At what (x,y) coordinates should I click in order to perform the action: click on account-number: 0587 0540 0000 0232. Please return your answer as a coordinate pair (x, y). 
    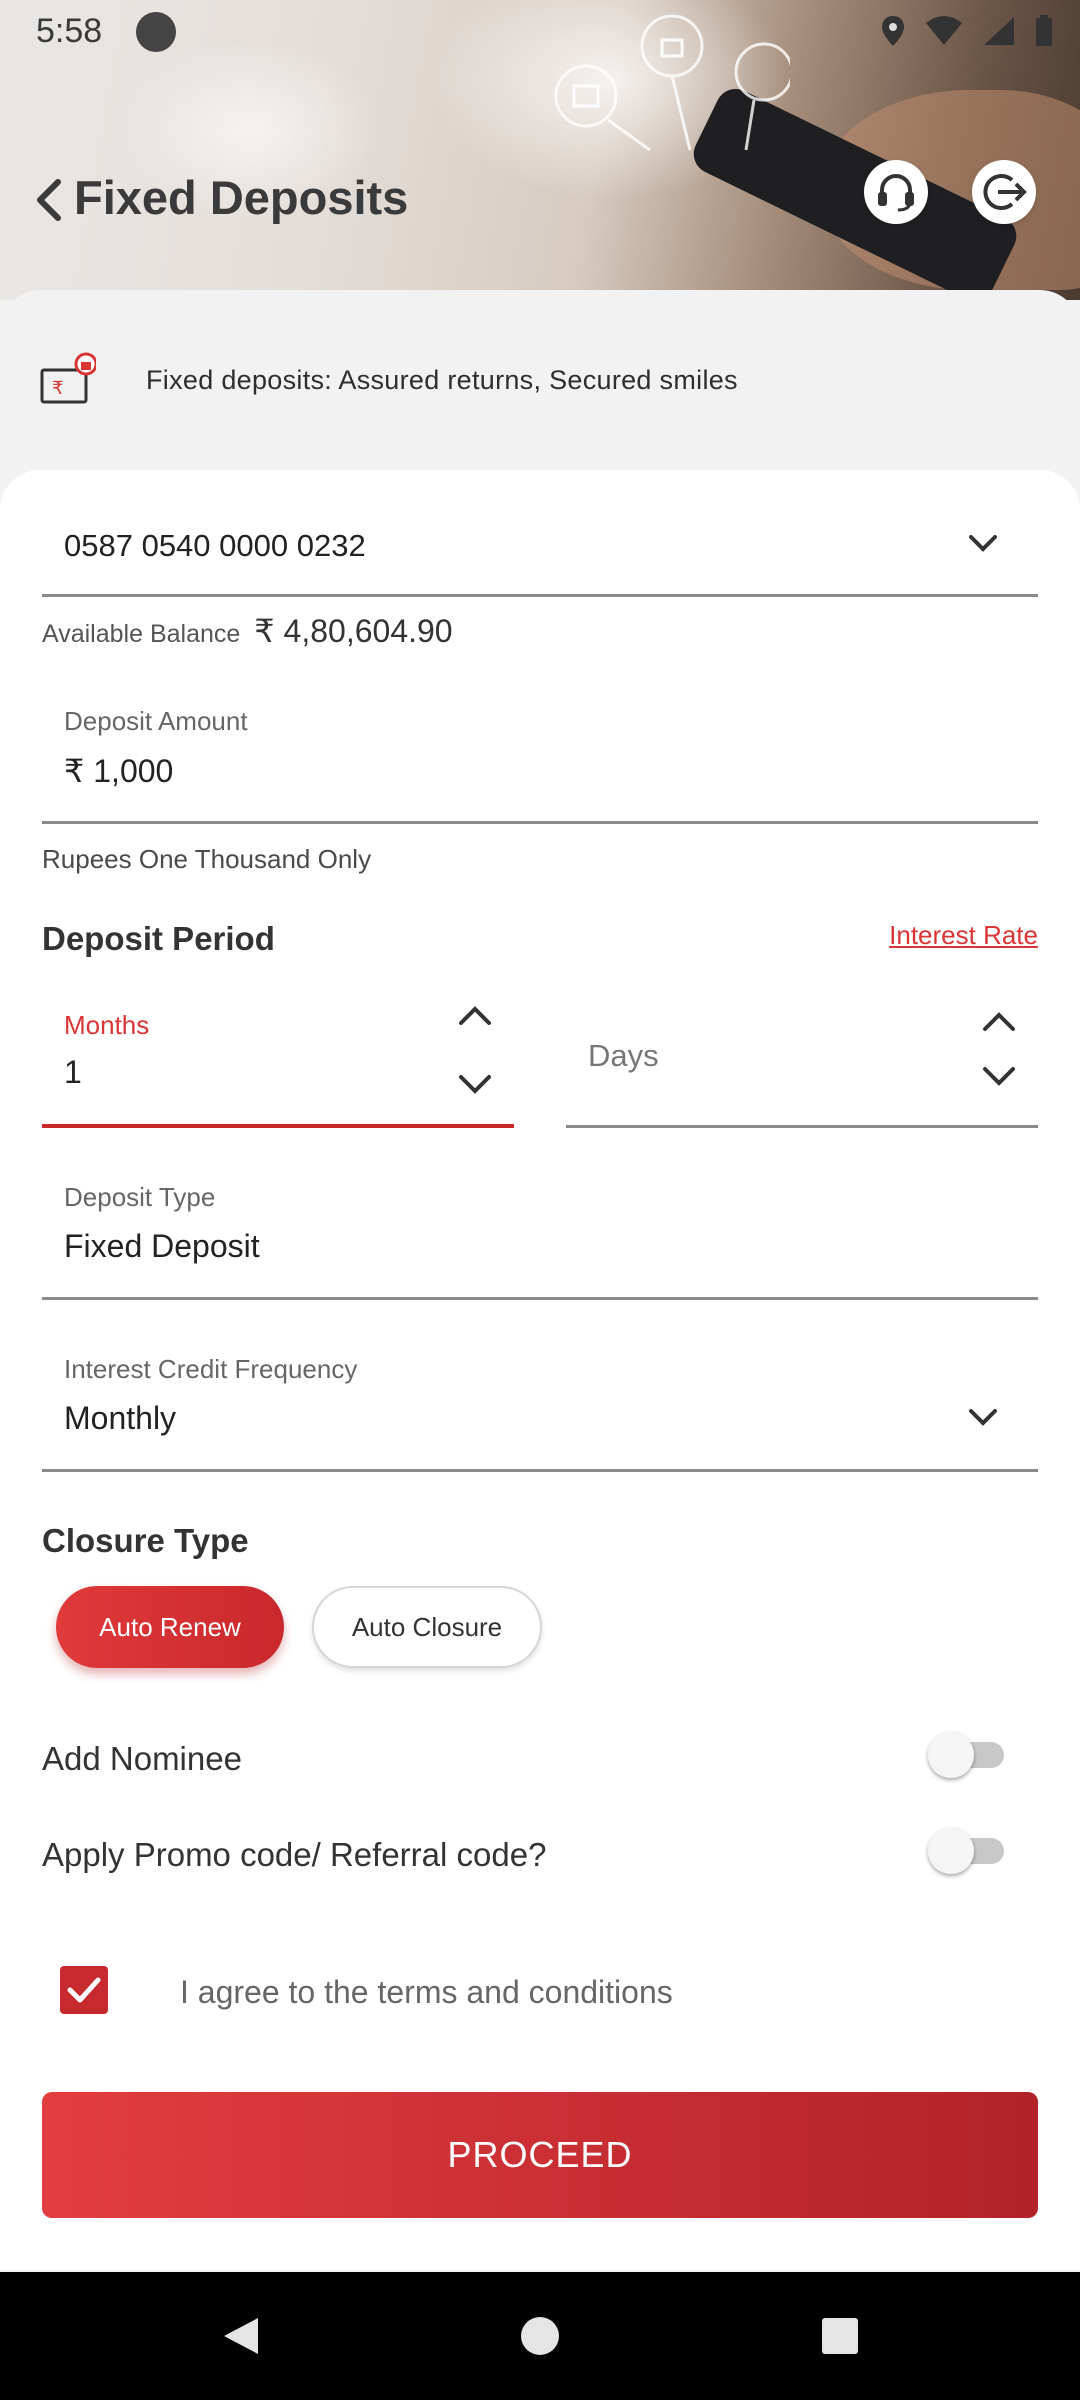
    Looking at the image, I should click on (215, 545).